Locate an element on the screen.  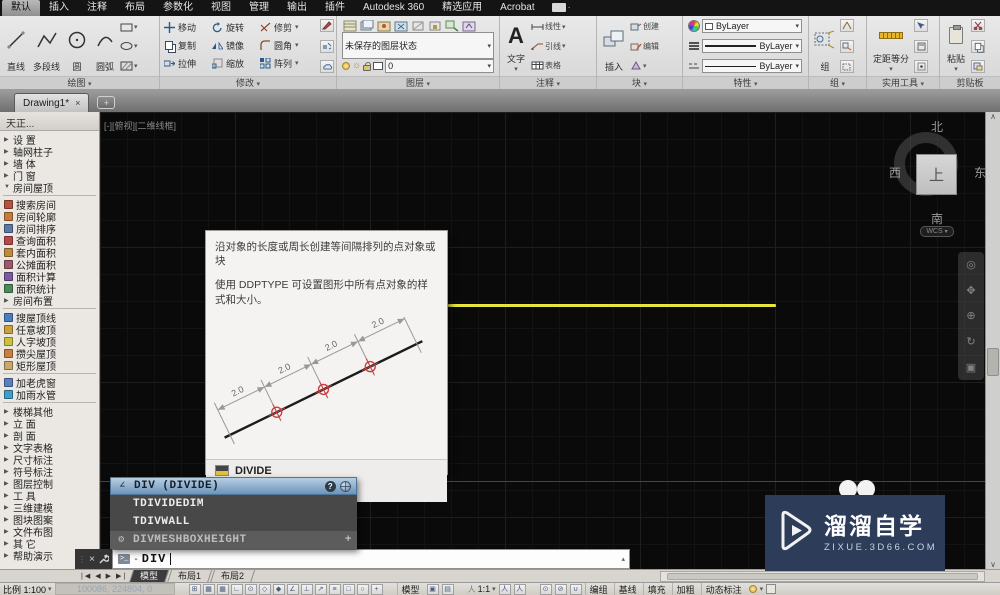
pan-icon: ✥ is located at coordinates (970, 290).